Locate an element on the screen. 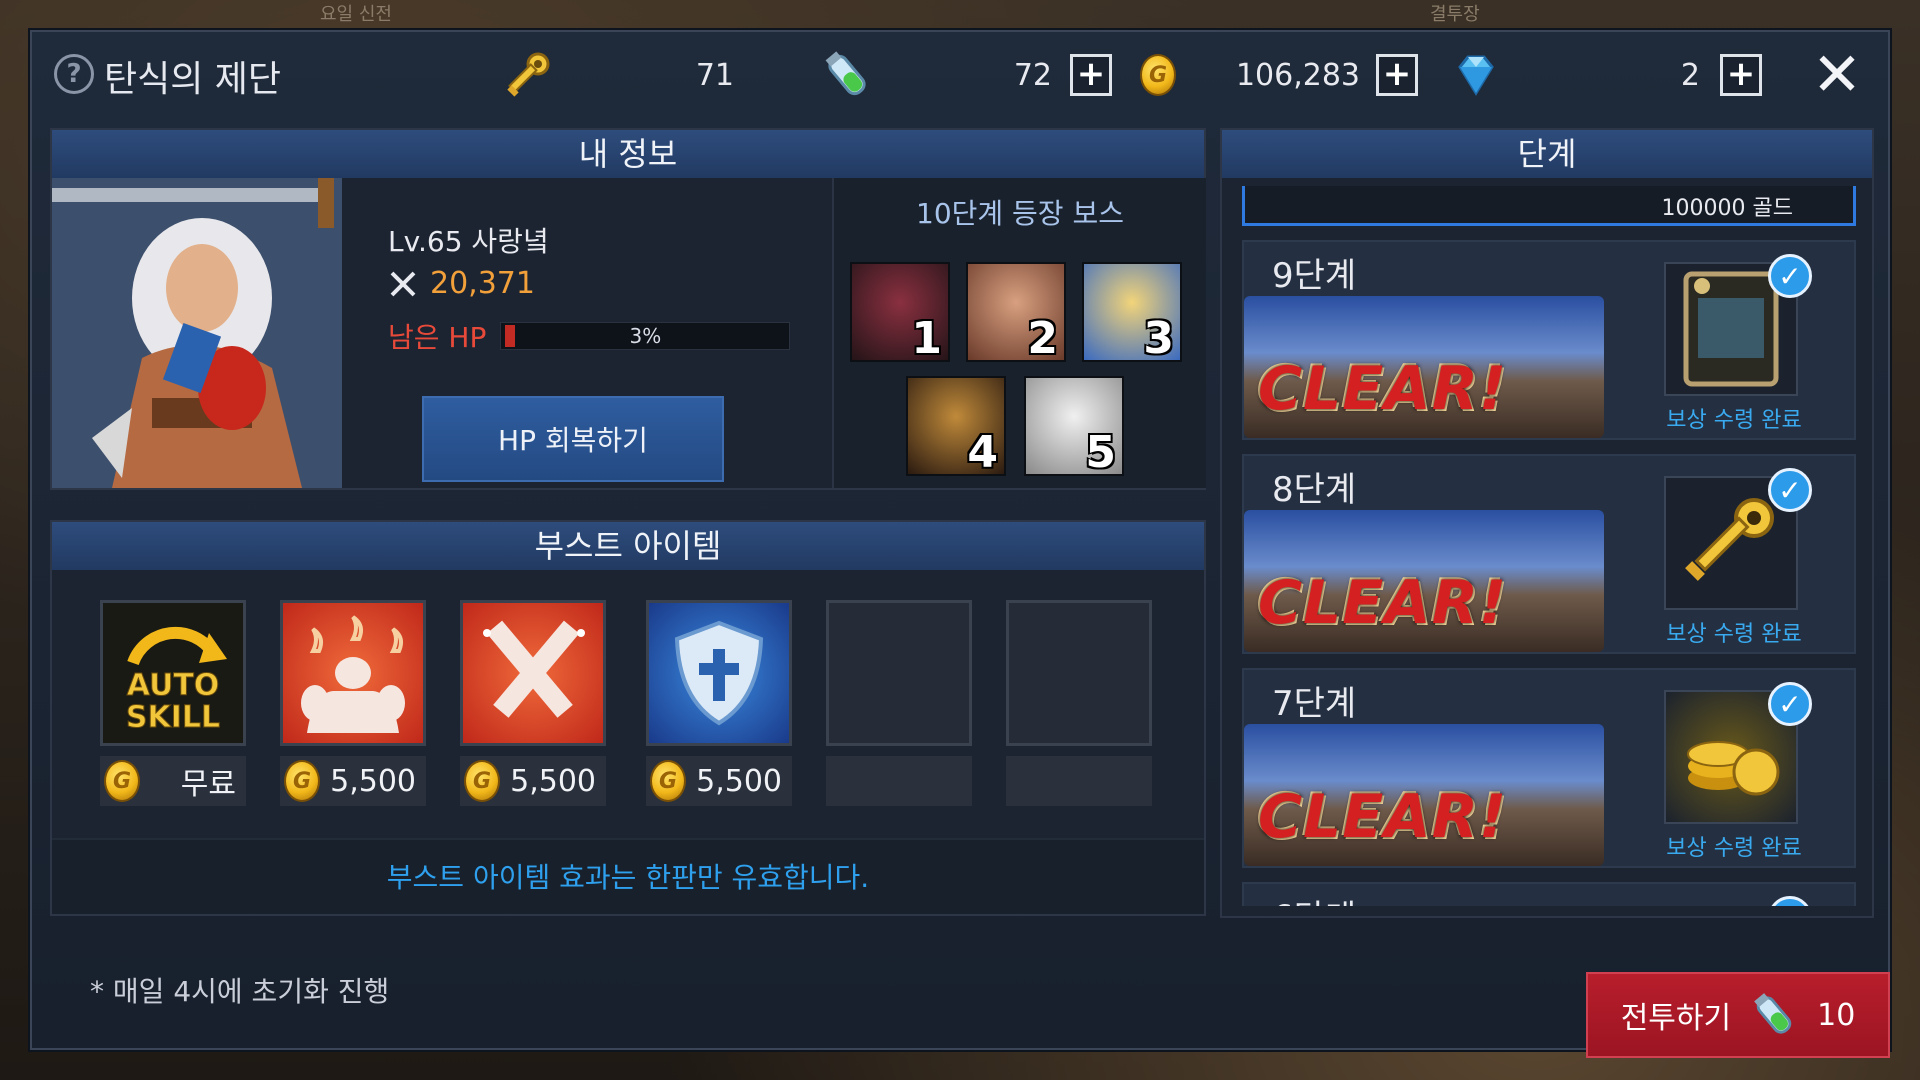 This screenshot has width=1920, height=1080. key-icon is located at coordinates (528, 74).